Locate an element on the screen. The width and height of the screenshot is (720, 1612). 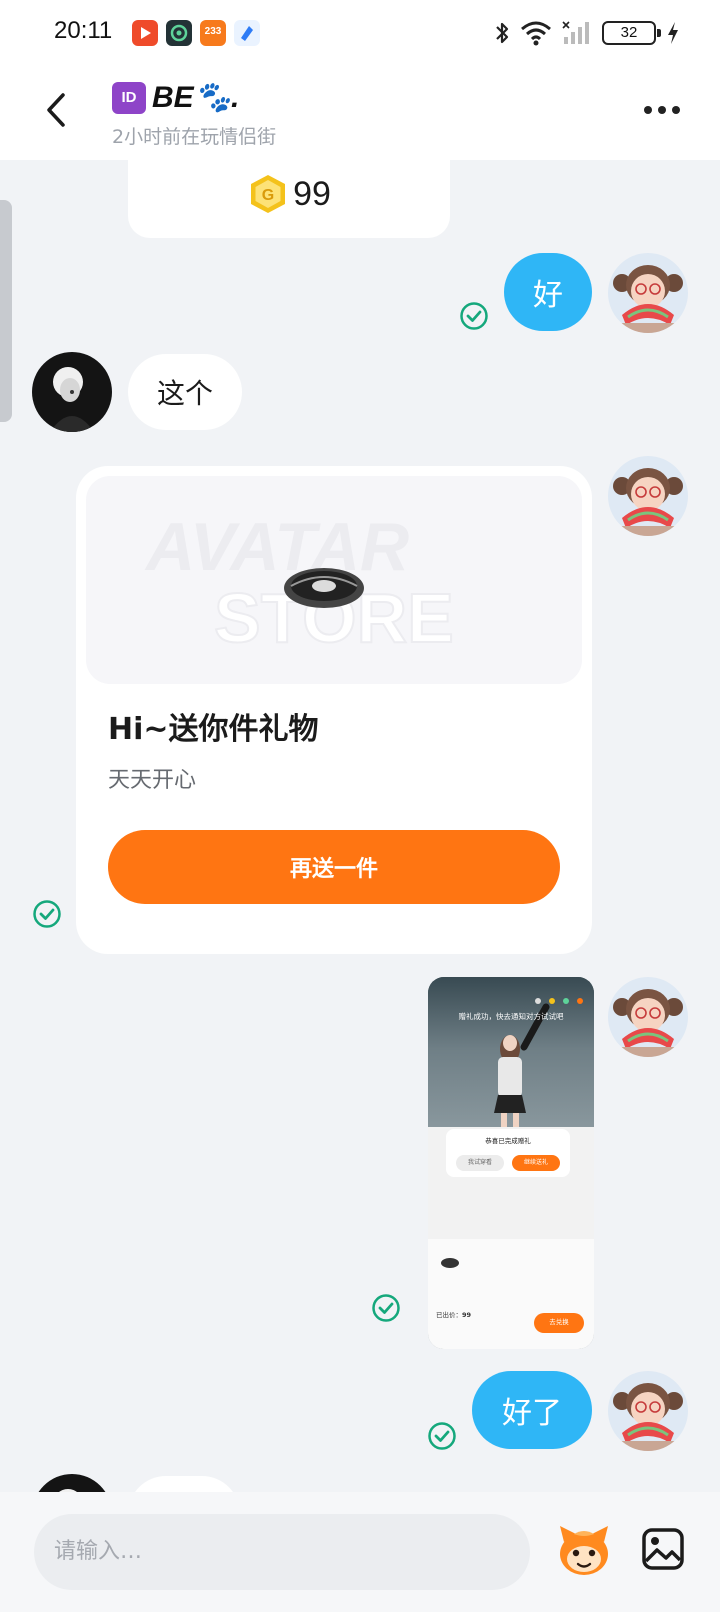
shot-price-row: 已出价：99 is located at coordinates (453, 1314).